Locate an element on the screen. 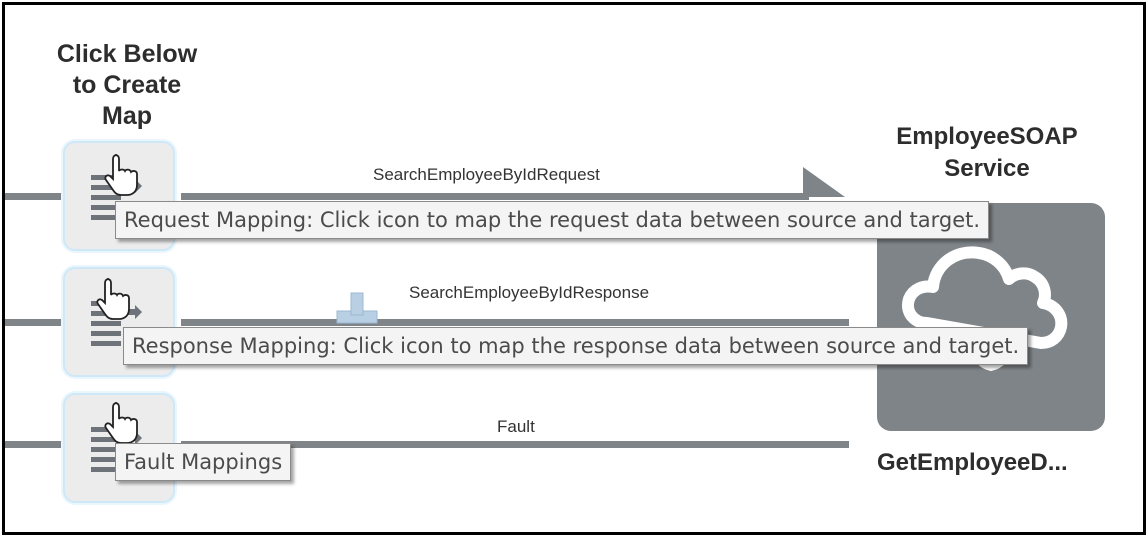  create-map-heading: Click Below to Create Map is located at coordinates (127, 85).